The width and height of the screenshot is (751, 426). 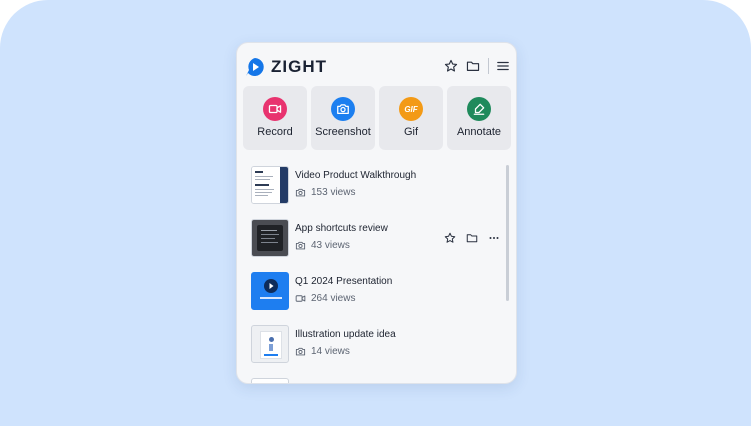 I want to click on header: ZIGHT, so click(x=376, y=65).